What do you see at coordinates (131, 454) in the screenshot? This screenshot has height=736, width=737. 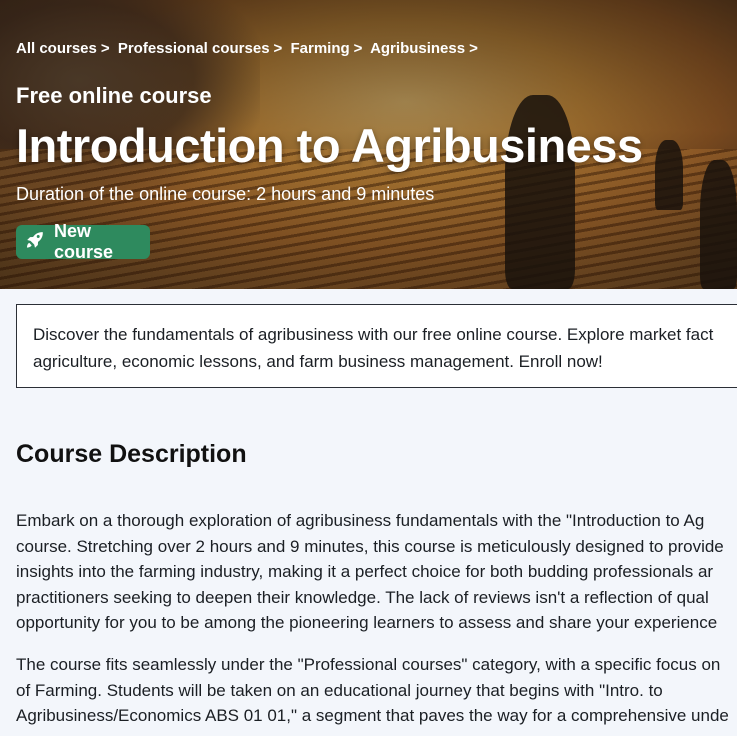 I see `section-heading: Course Description` at bounding box center [131, 454].